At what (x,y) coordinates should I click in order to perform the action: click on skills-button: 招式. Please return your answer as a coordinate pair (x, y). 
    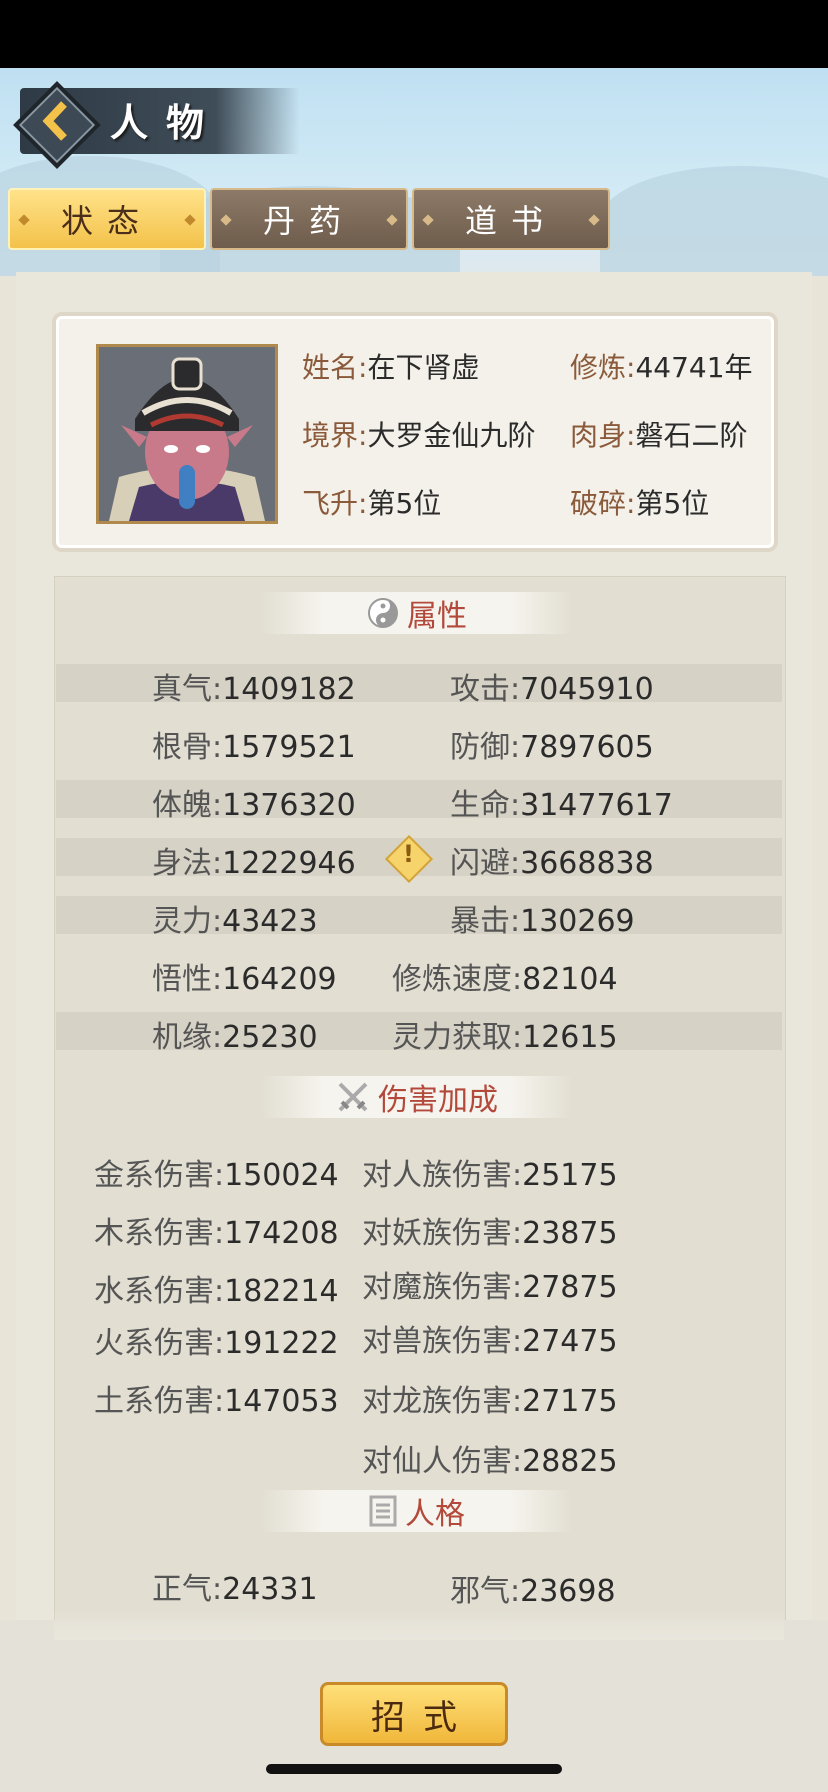
    Looking at the image, I should click on (414, 1714).